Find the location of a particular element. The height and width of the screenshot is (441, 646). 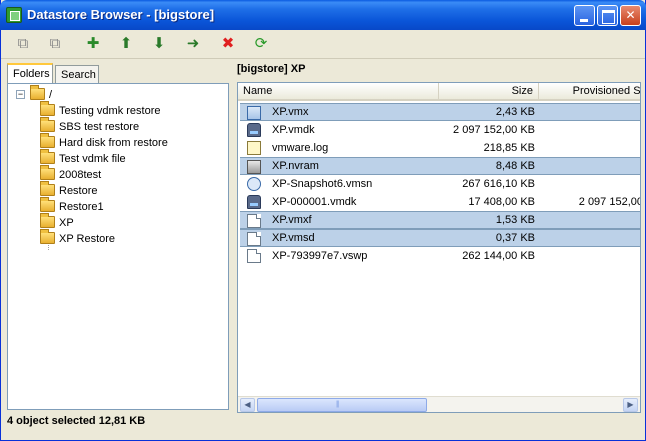

file-size: 17 408,00 KB is located at coordinates (501, 202).